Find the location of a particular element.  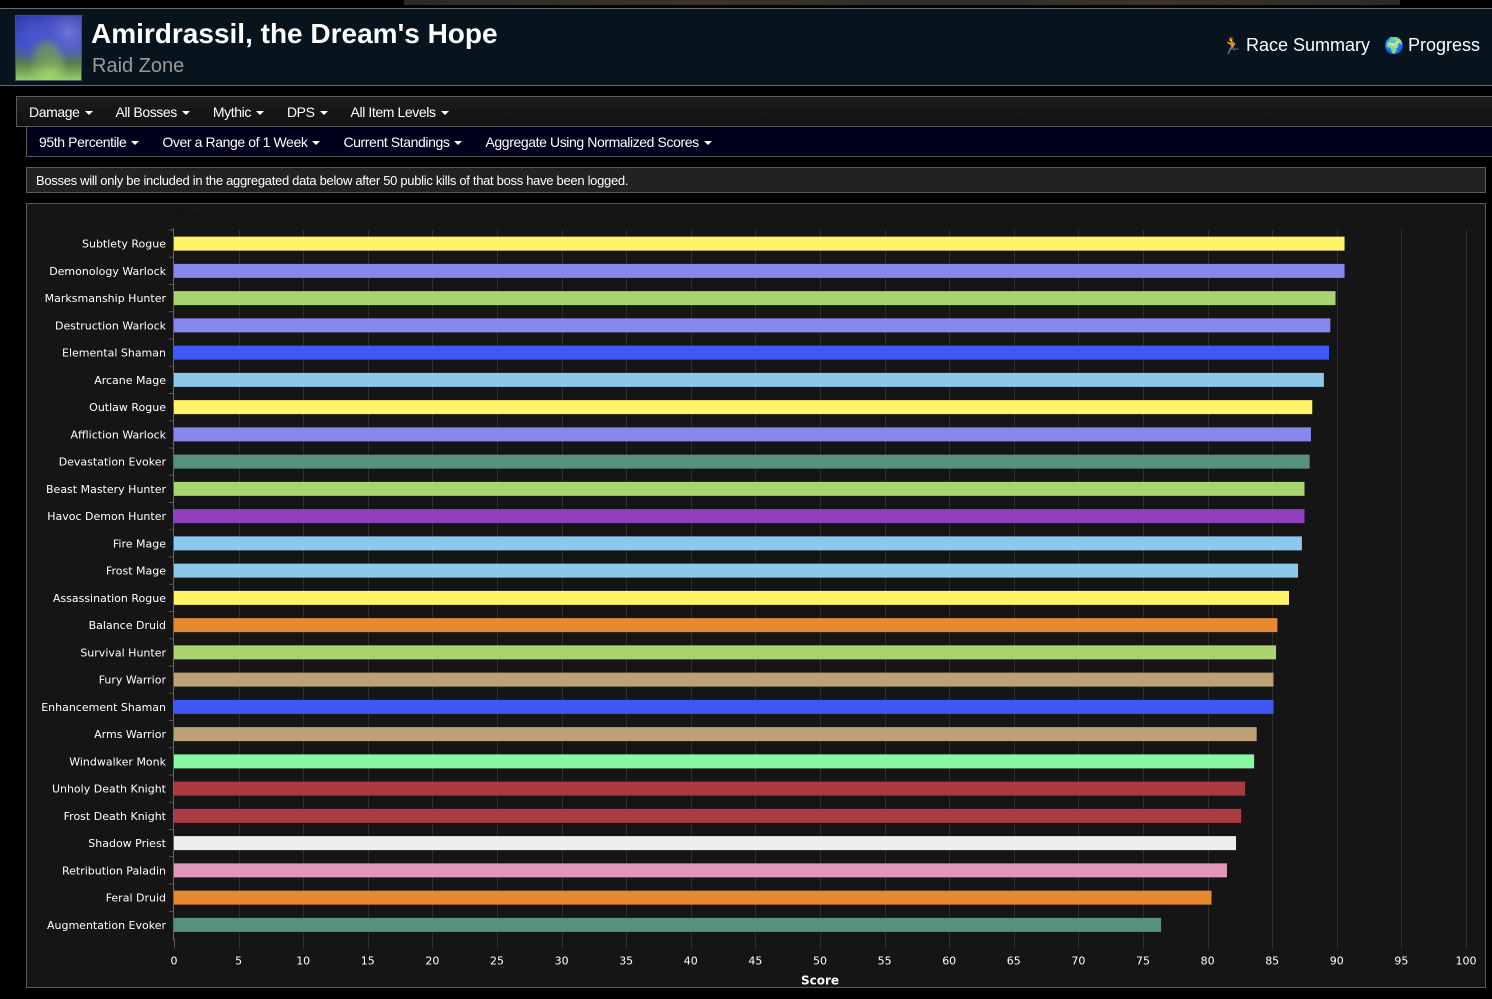

running-person-icon: 🏃 is located at coordinates (1232, 46).